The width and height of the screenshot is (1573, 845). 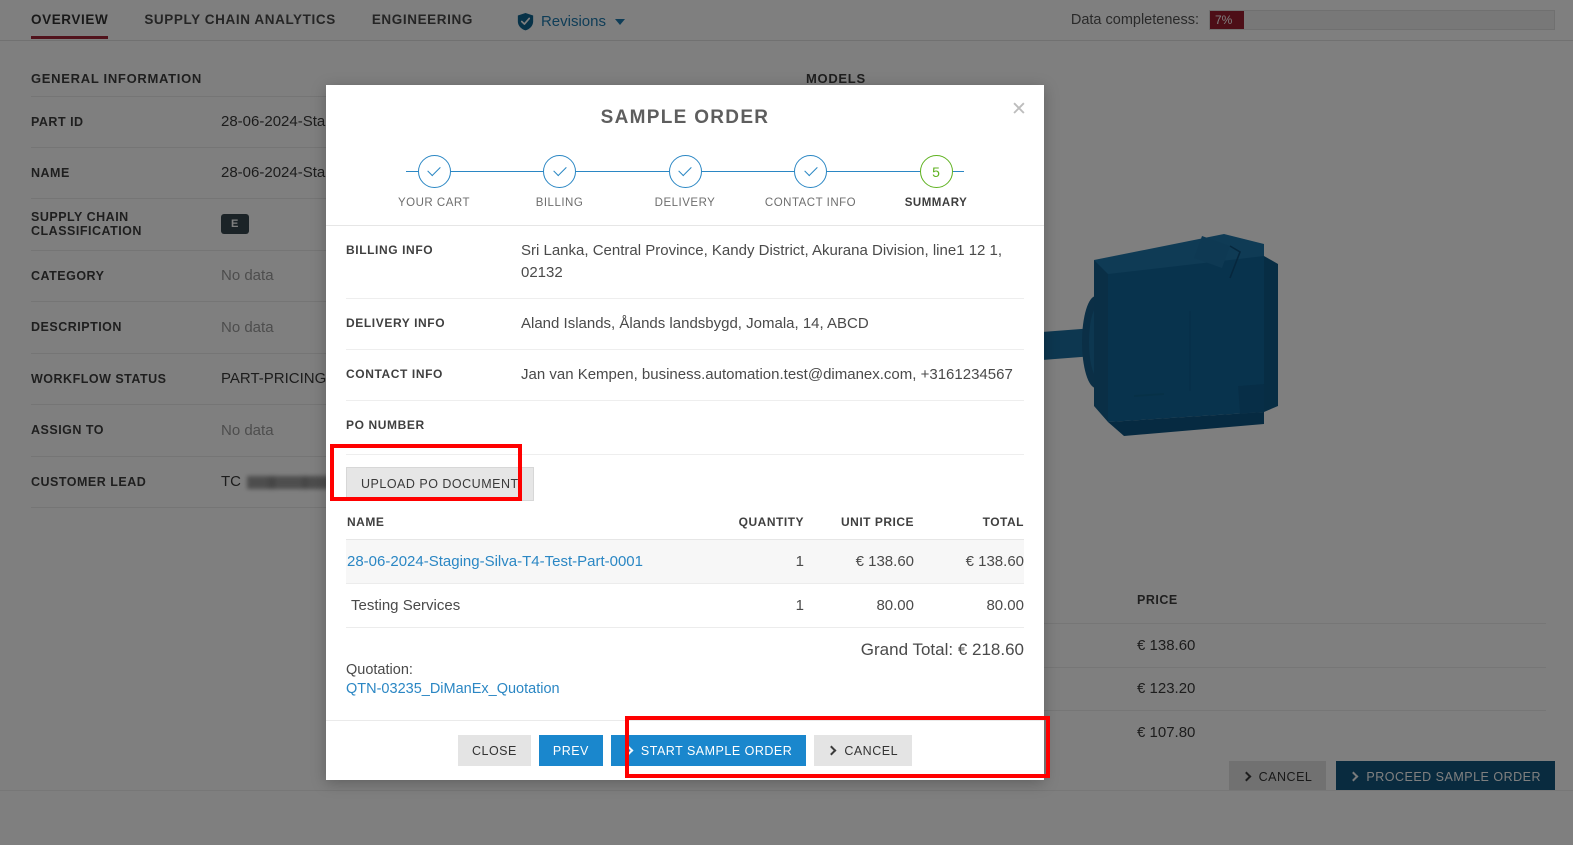 What do you see at coordinates (969, 561) in the screenshot?
I see `cart-item-total: € 138.60` at bounding box center [969, 561].